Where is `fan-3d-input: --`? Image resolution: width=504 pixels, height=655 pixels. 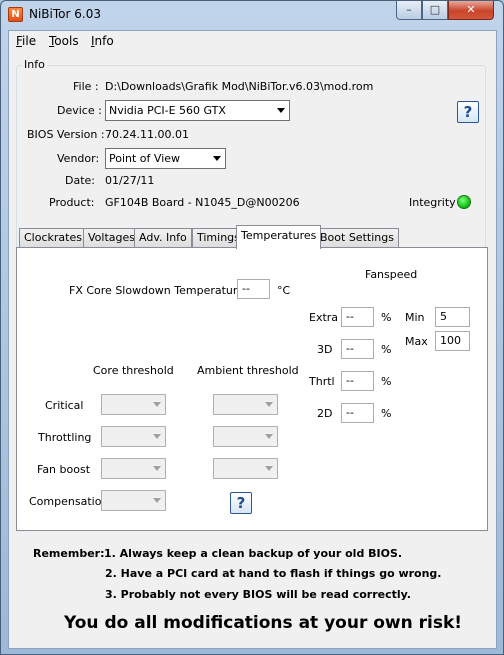
fan-3d-input: -- is located at coordinates (357, 349).